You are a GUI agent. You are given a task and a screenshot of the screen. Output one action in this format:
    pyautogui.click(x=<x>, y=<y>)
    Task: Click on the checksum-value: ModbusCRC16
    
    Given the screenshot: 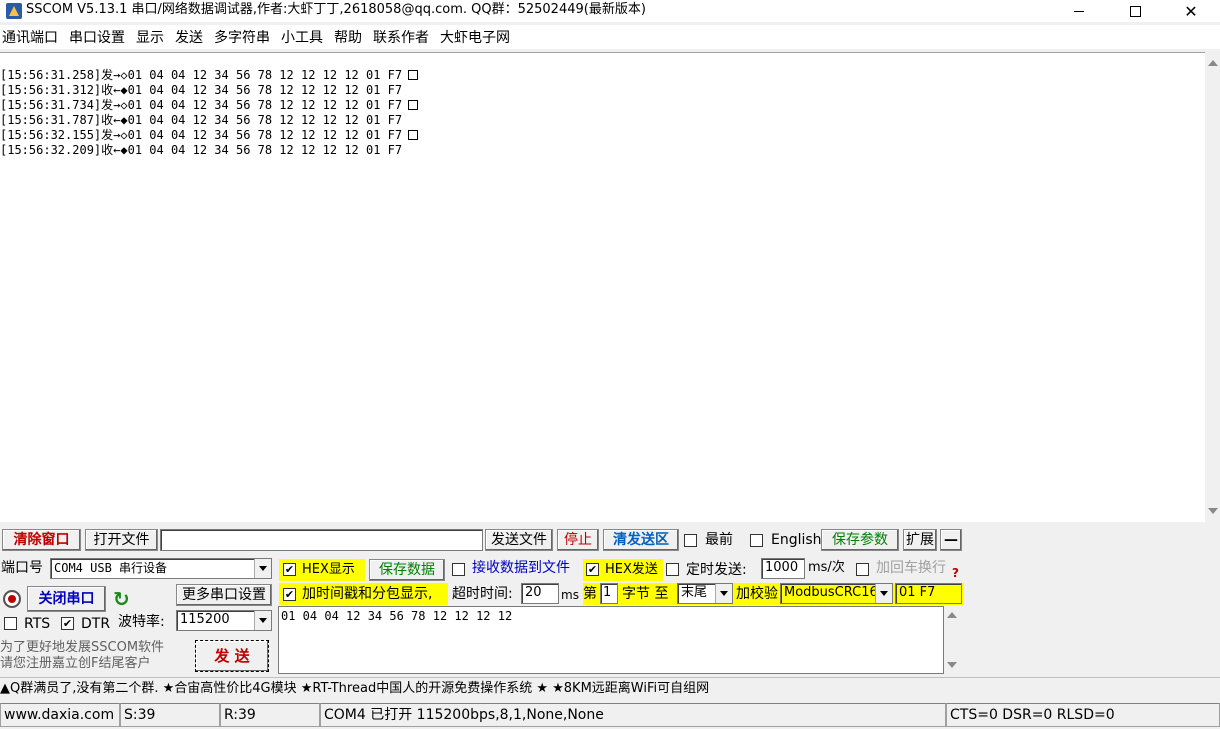 What is the action you would take?
    pyautogui.click(x=831, y=592)
    